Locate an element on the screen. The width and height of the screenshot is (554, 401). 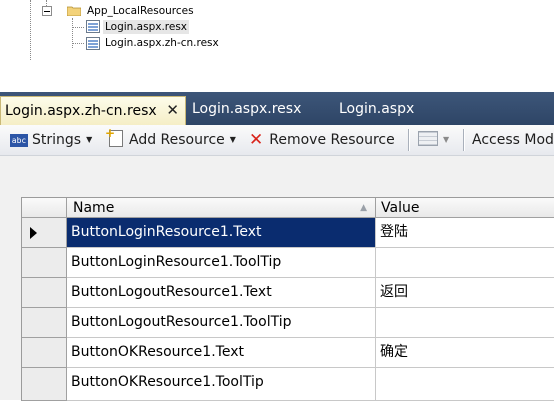
row-header-corner is located at coordinates (44, 208).